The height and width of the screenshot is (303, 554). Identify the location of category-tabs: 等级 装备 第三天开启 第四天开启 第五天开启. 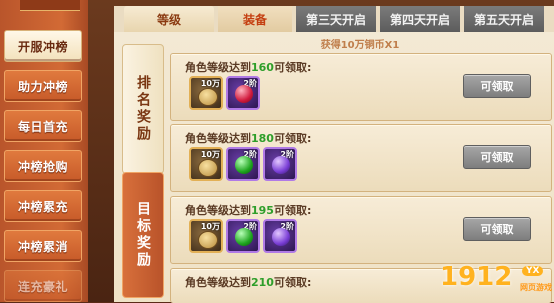
(334, 19).